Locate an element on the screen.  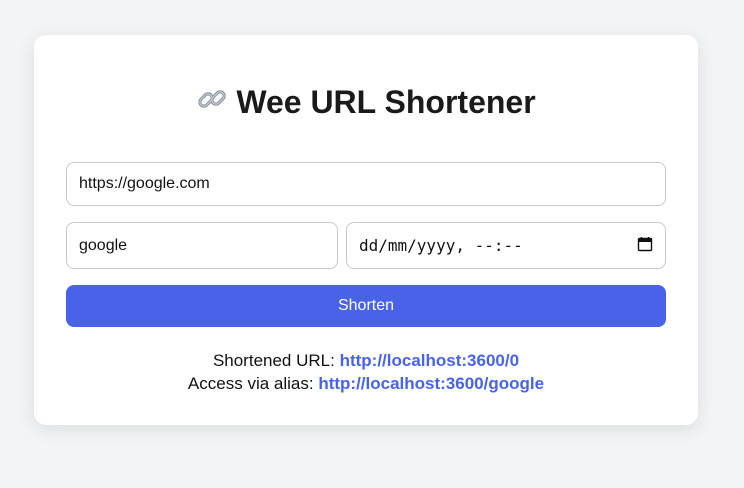
shortened-url-label: Shortened URL: is located at coordinates (273, 360).